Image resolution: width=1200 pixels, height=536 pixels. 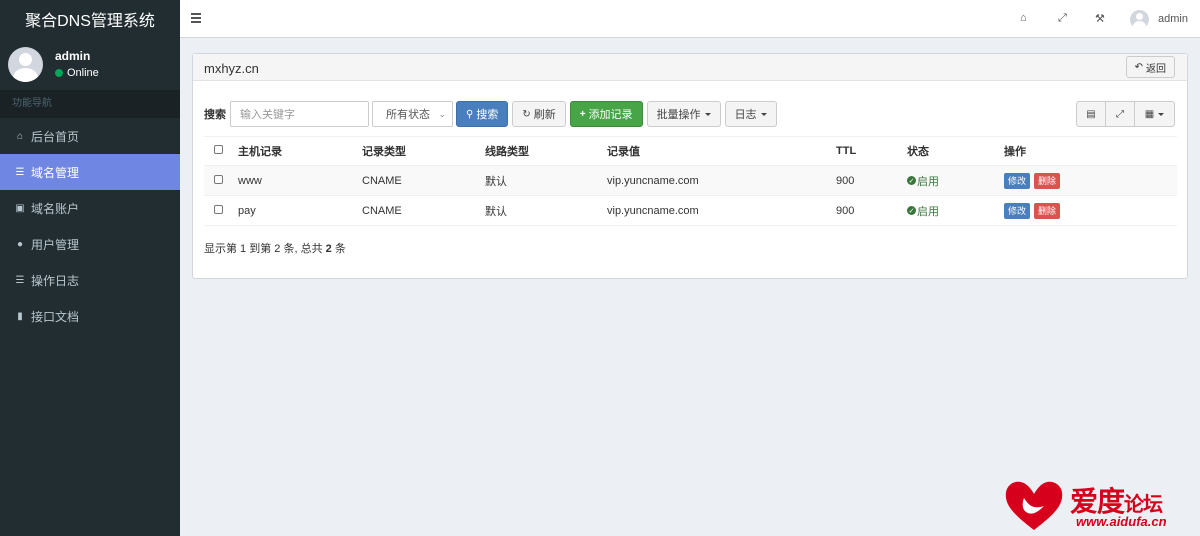 I want to click on add-record-button-label: 添加记录, so click(x=610, y=115).